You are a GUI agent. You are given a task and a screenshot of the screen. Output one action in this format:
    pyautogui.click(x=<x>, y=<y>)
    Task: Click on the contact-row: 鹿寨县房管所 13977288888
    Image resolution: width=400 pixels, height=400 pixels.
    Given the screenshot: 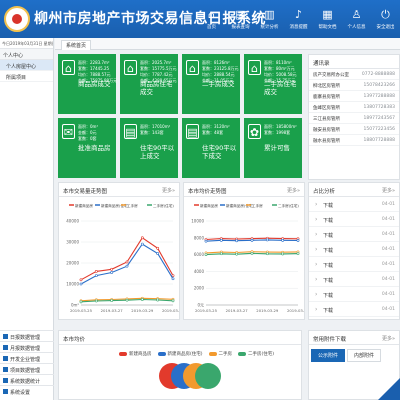 What is the action you would take?
    pyautogui.click(x=354, y=96)
    